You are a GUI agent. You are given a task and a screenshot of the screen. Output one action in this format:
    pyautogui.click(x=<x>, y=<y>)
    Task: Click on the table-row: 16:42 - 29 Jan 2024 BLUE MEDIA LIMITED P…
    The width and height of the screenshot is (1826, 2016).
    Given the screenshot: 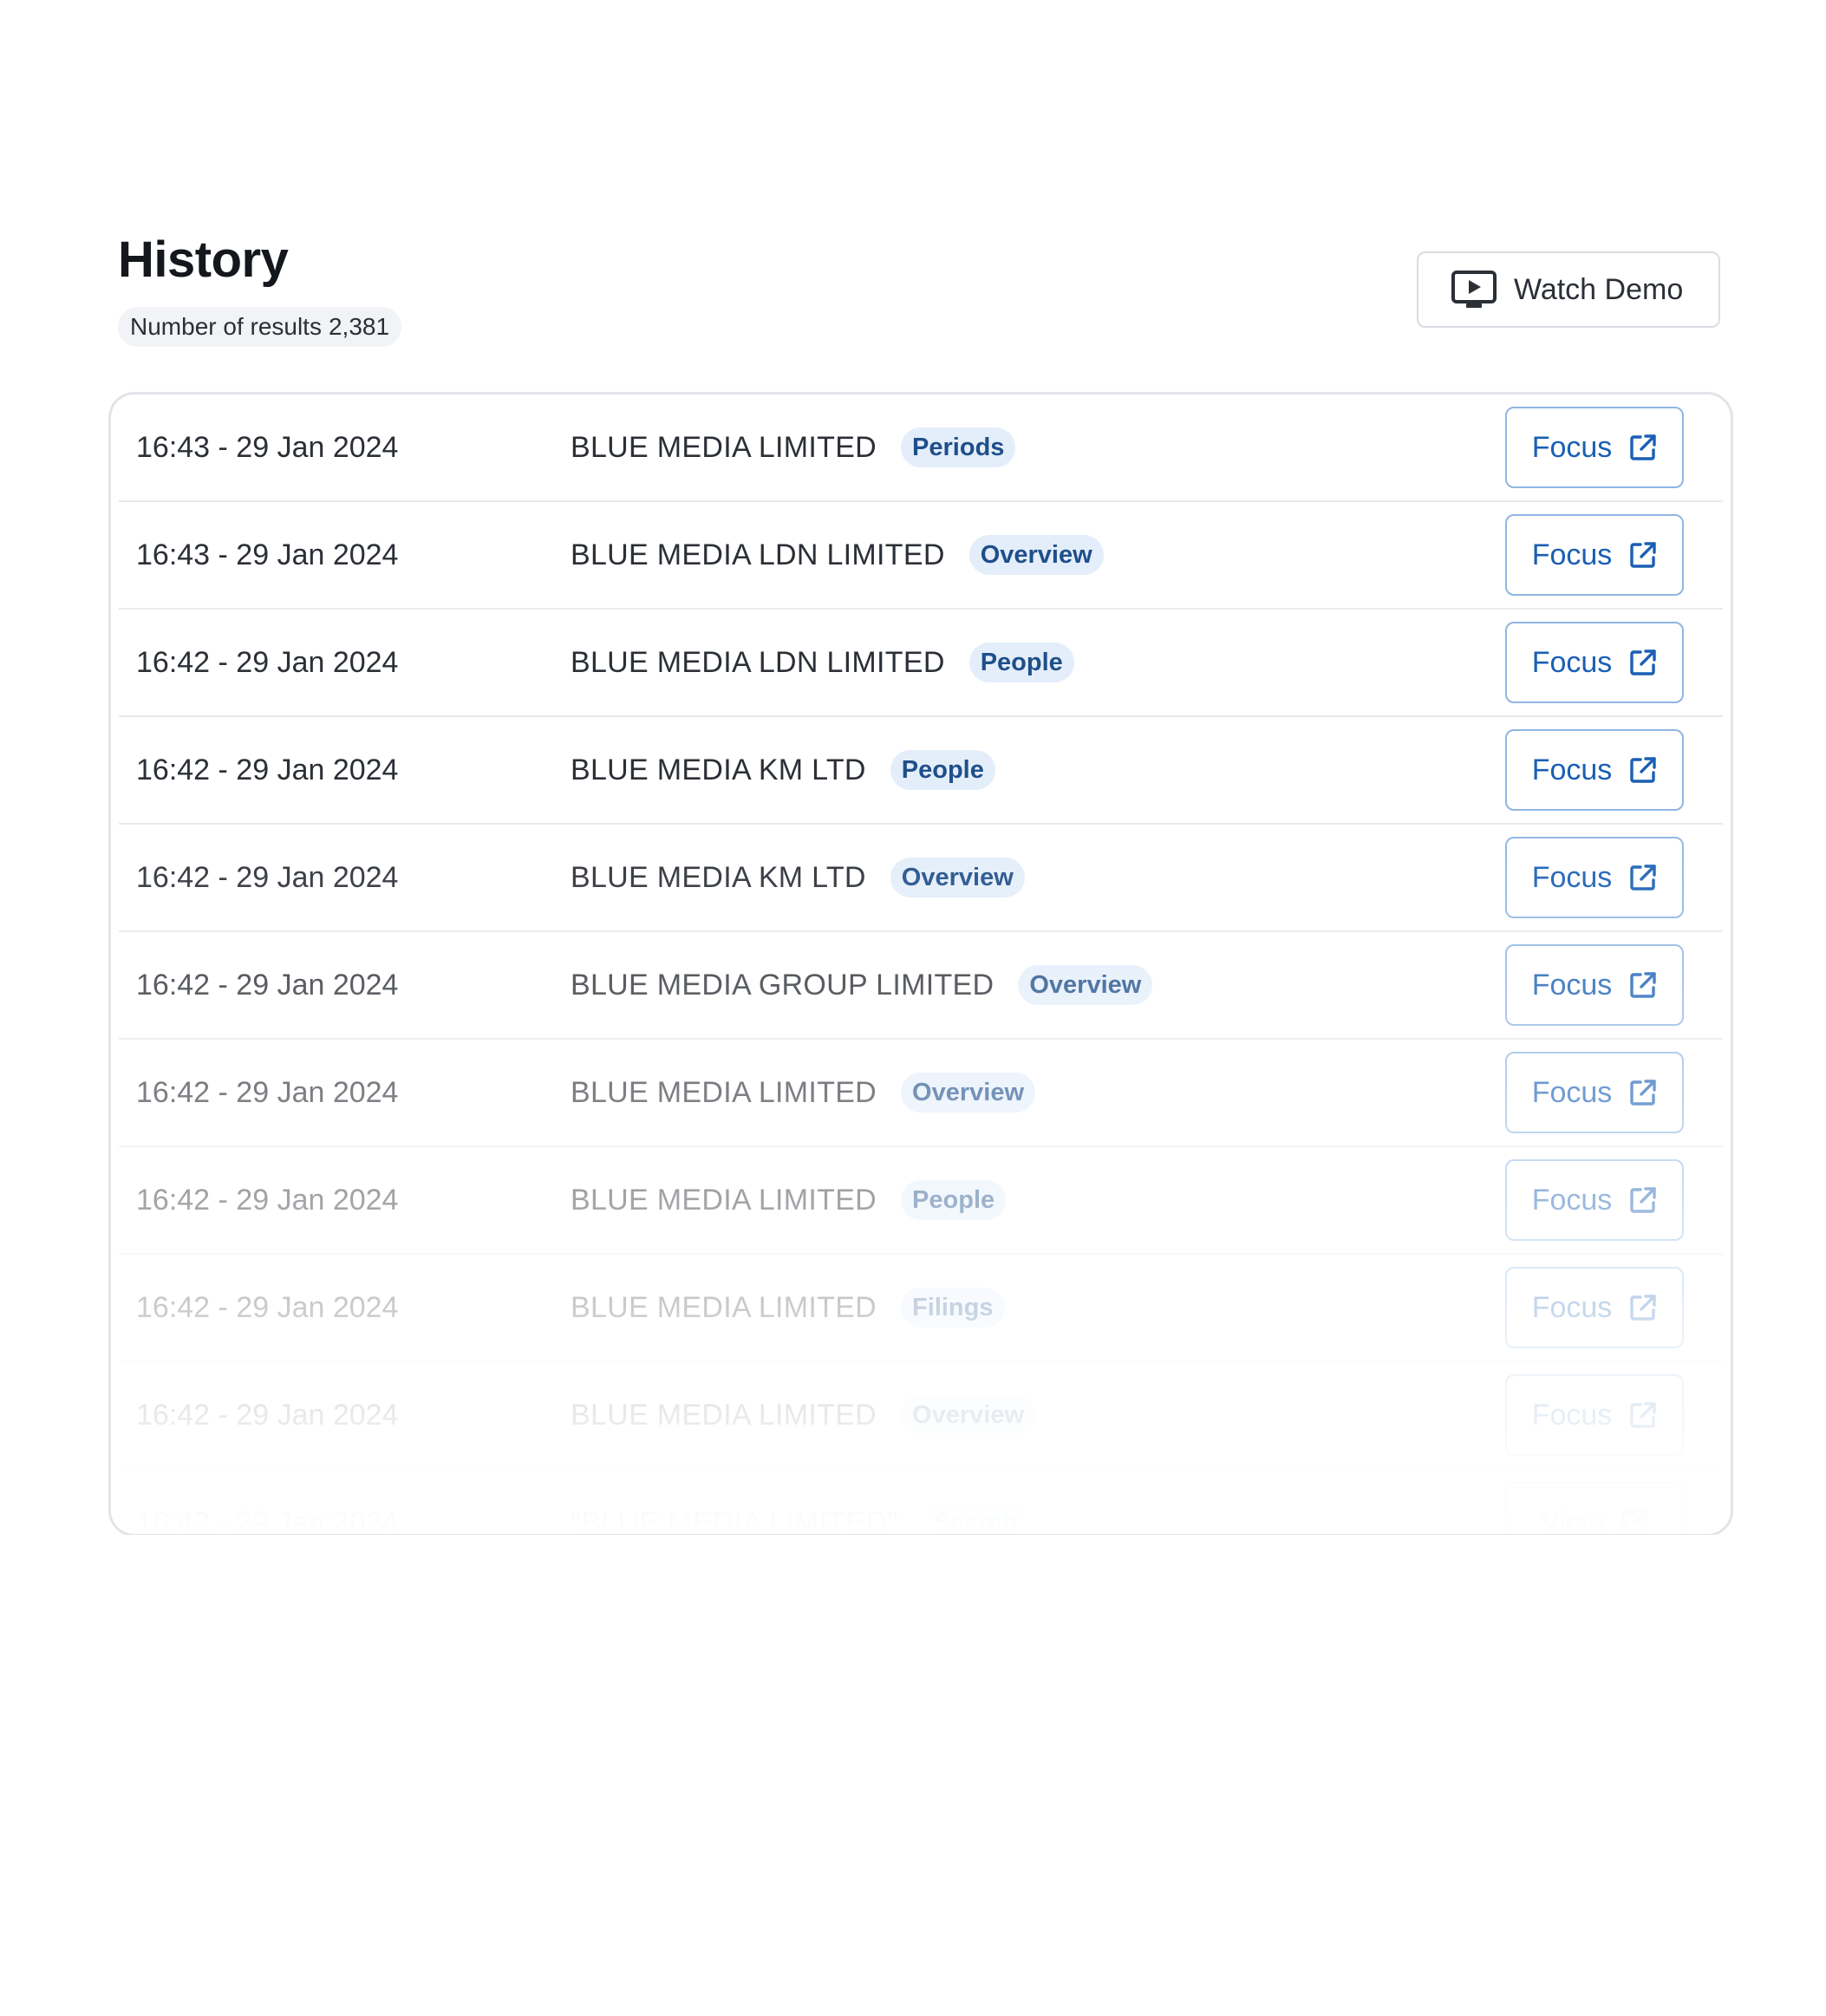 What is the action you would take?
    pyautogui.click(x=921, y=1201)
    